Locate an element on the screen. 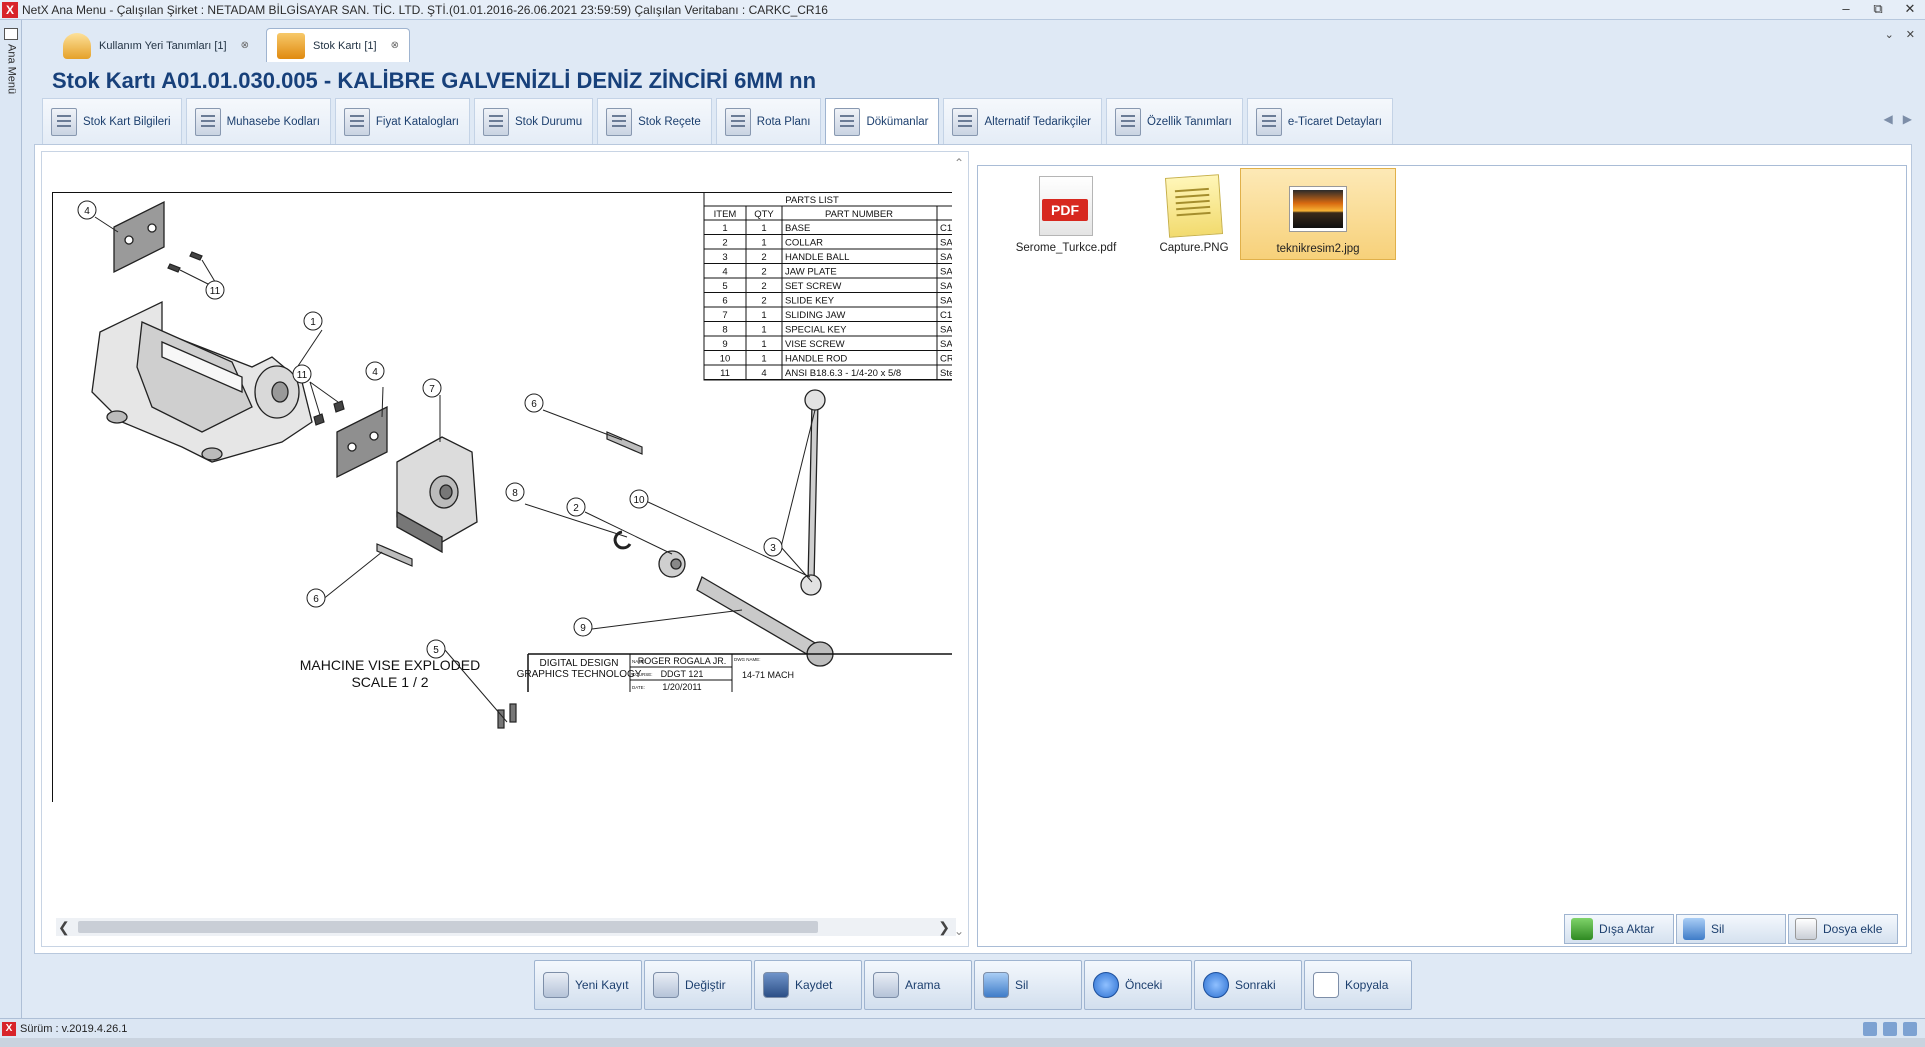 This screenshot has height=1047, width=1925. search-button: Arama is located at coordinates (918, 985).